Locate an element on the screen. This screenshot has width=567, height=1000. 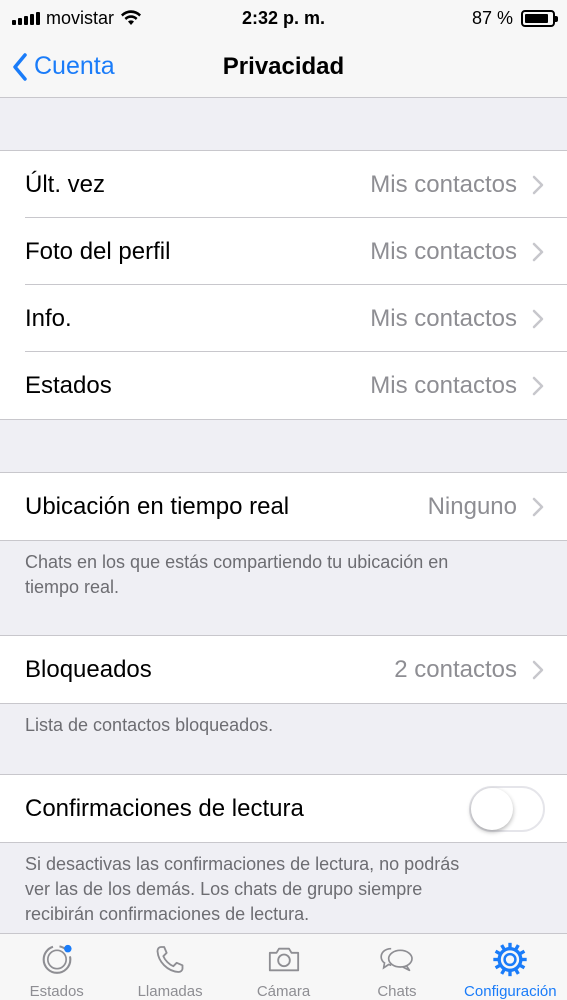
signal-icon is located at coordinates (26, 18).